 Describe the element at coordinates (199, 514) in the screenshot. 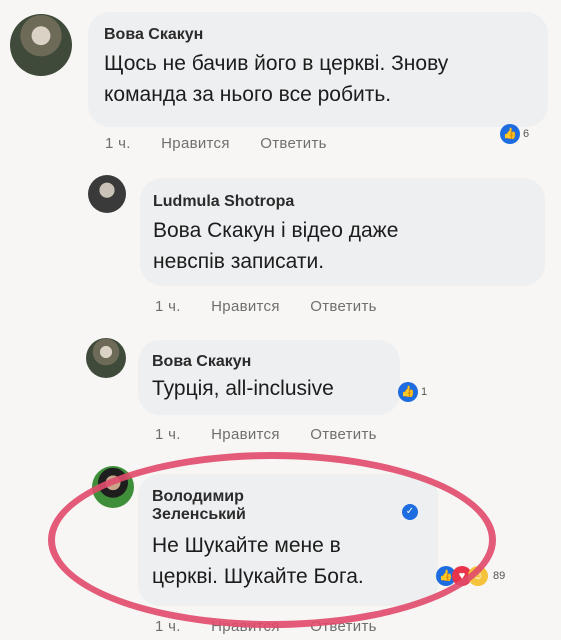

I see `comment-author: Зеленський` at that location.